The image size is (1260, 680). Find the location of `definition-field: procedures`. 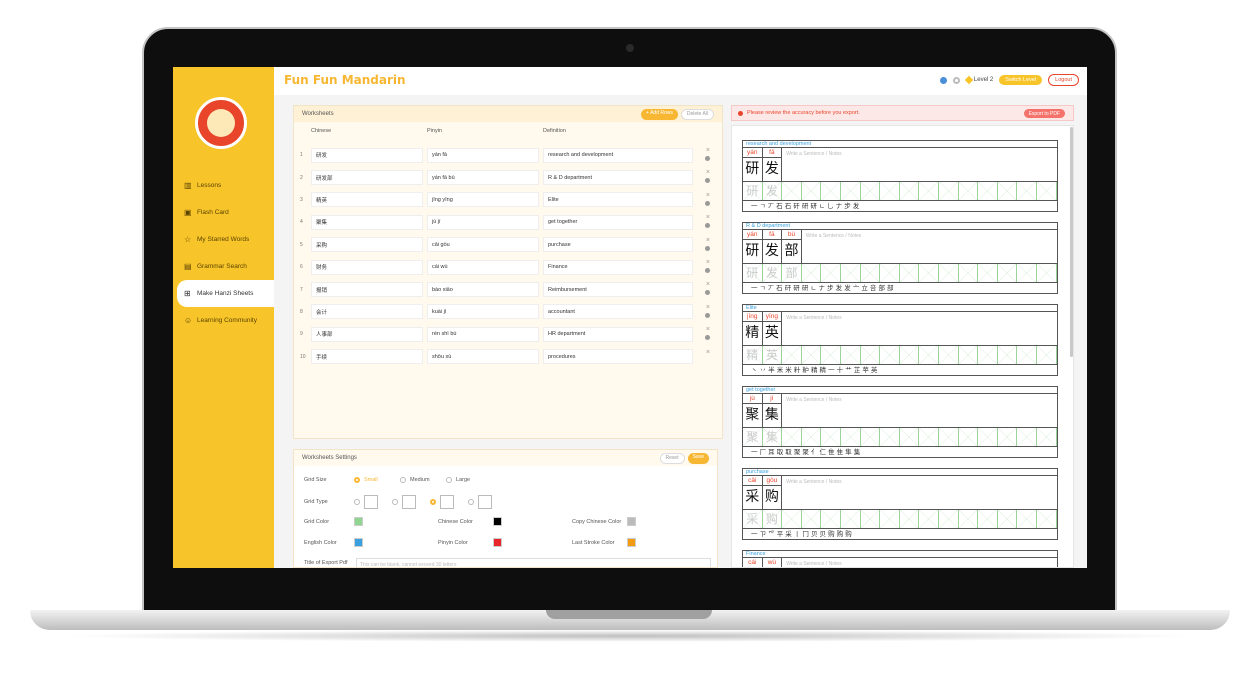

definition-field: procedures is located at coordinates (618, 357).